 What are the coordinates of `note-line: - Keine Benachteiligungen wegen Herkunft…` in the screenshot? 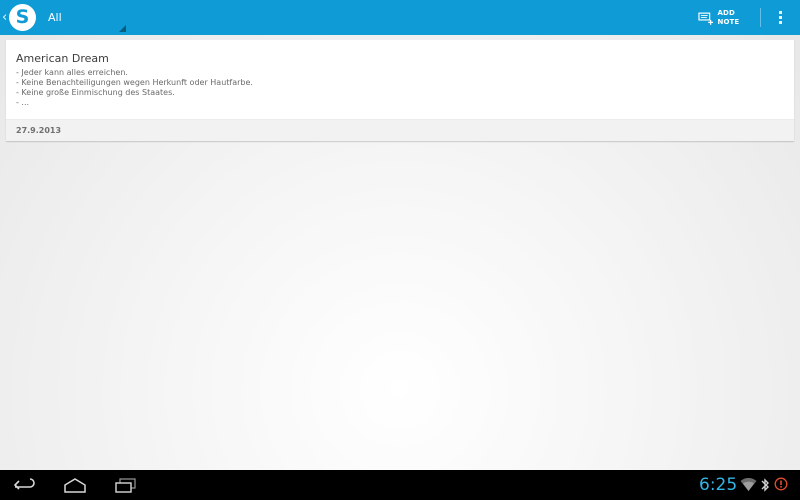 It's located at (134, 82).